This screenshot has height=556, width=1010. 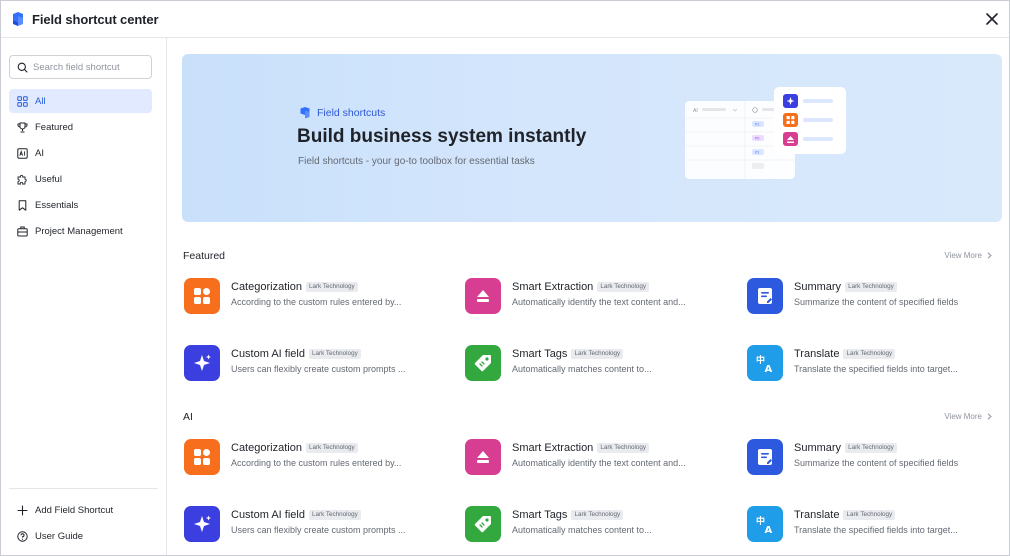 What do you see at coordinates (505, 19) in the screenshot?
I see `title-bar: Field shortcut center` at bounding box center [505, 19].